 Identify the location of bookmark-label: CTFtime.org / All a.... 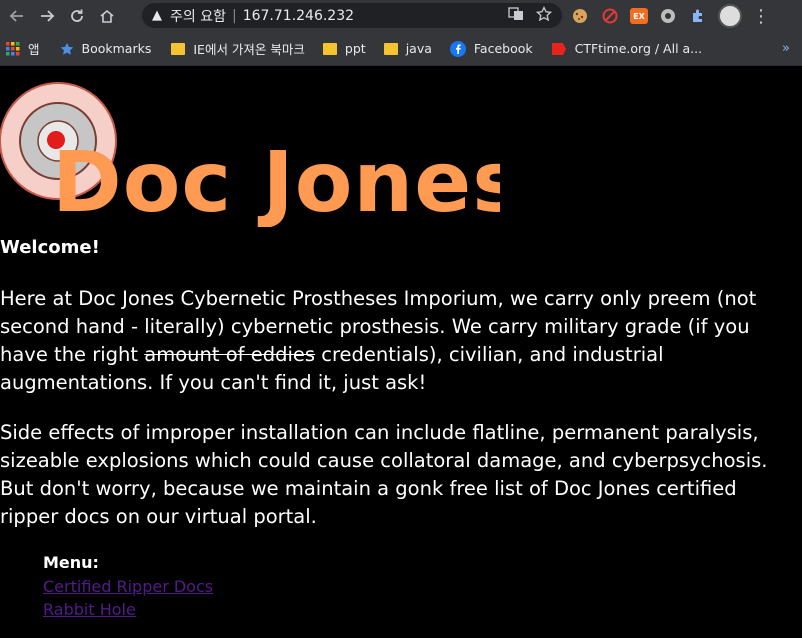
(638, 48).